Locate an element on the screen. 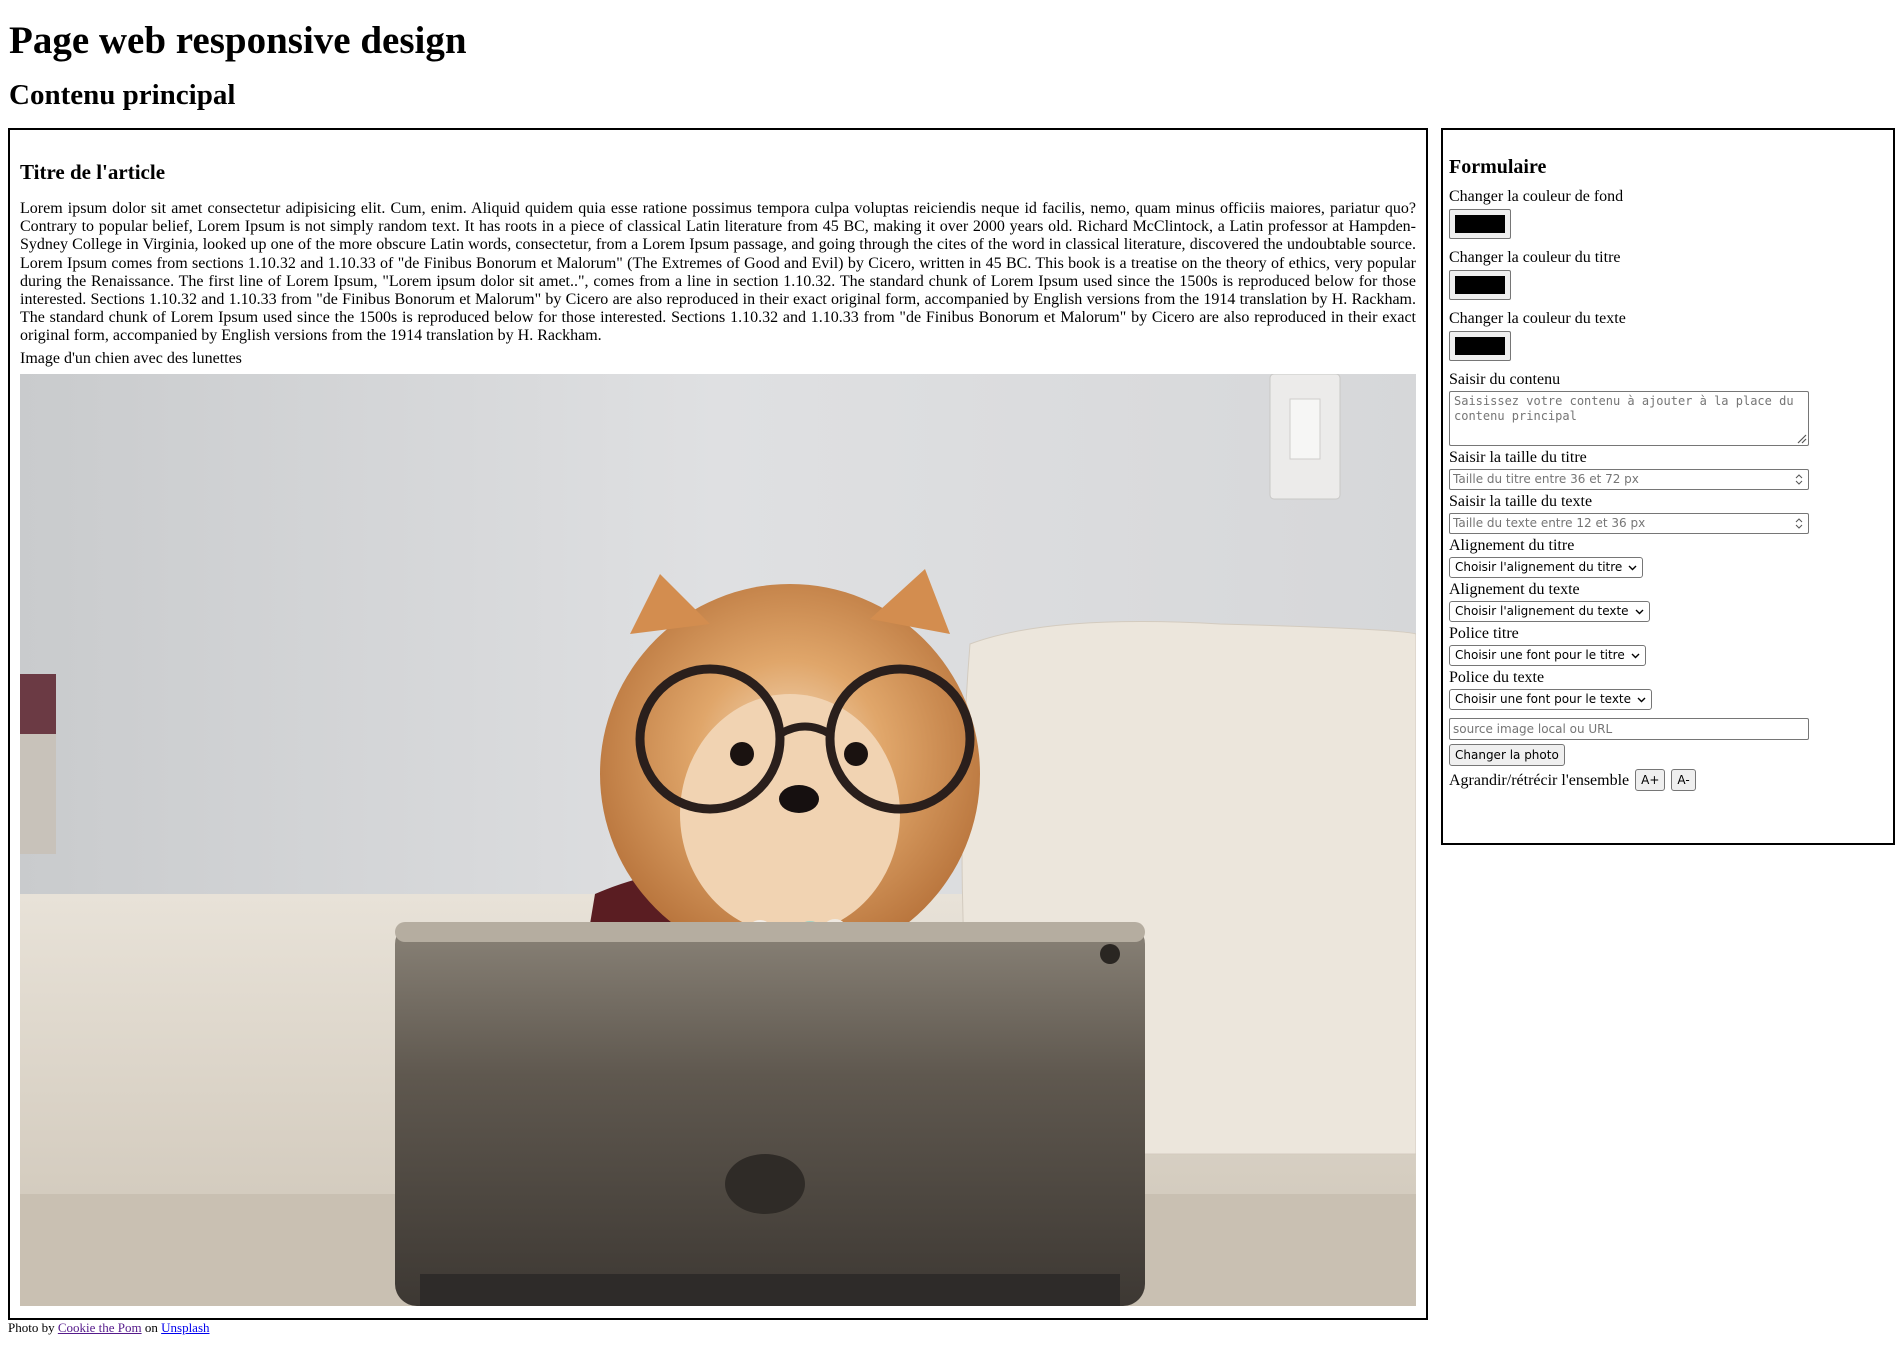 Image resolution: width=1903 pixels, height=1345 pixels. article-title: Titre de l'article is located at coordinates (93, 172).